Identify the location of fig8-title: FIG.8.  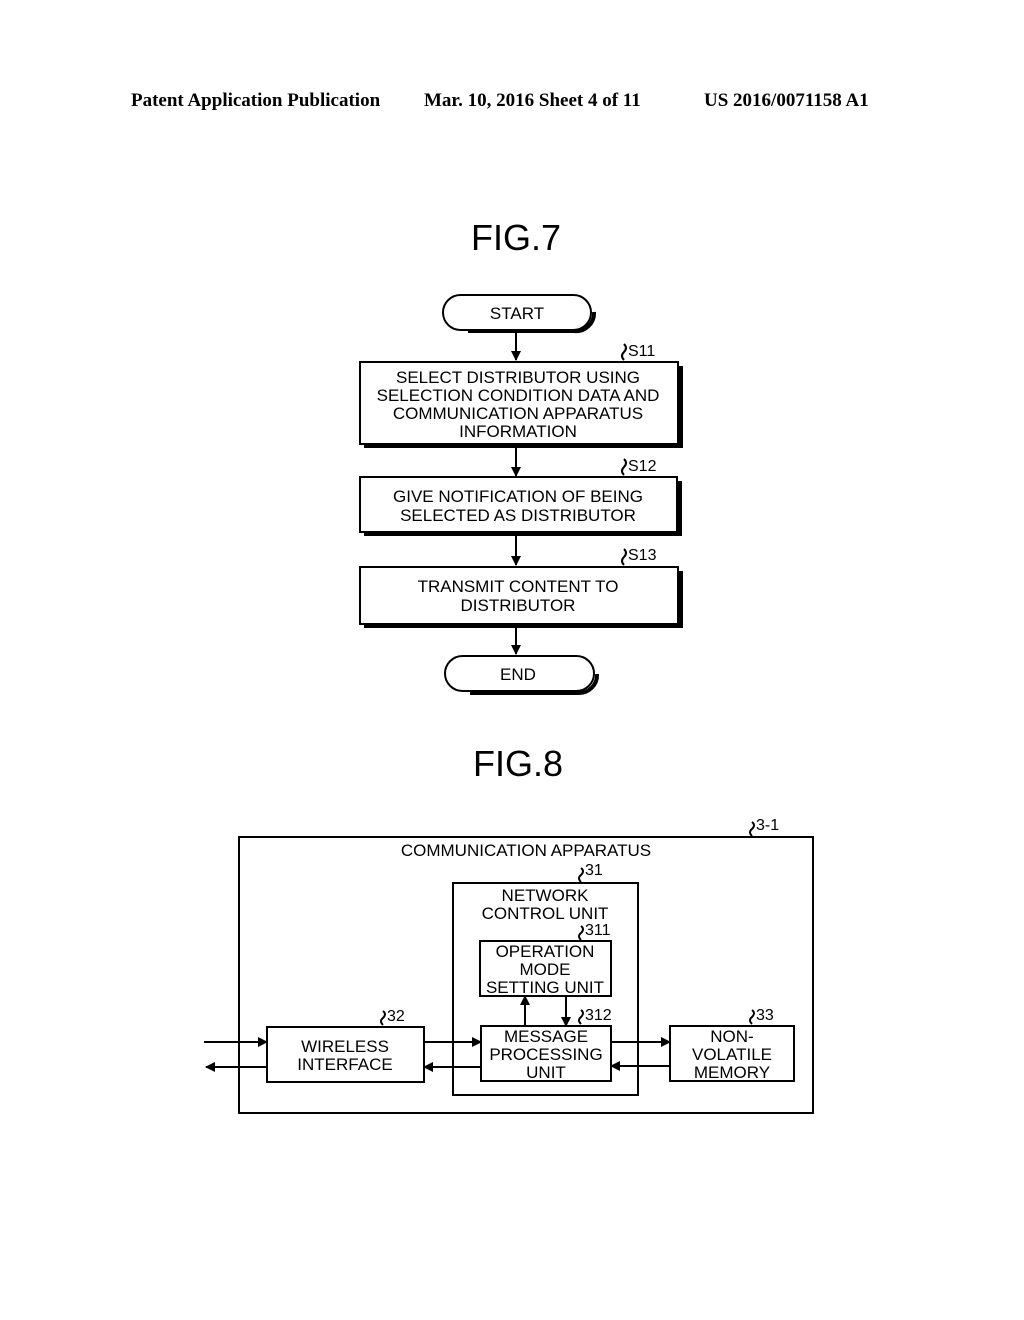
(518, 763).